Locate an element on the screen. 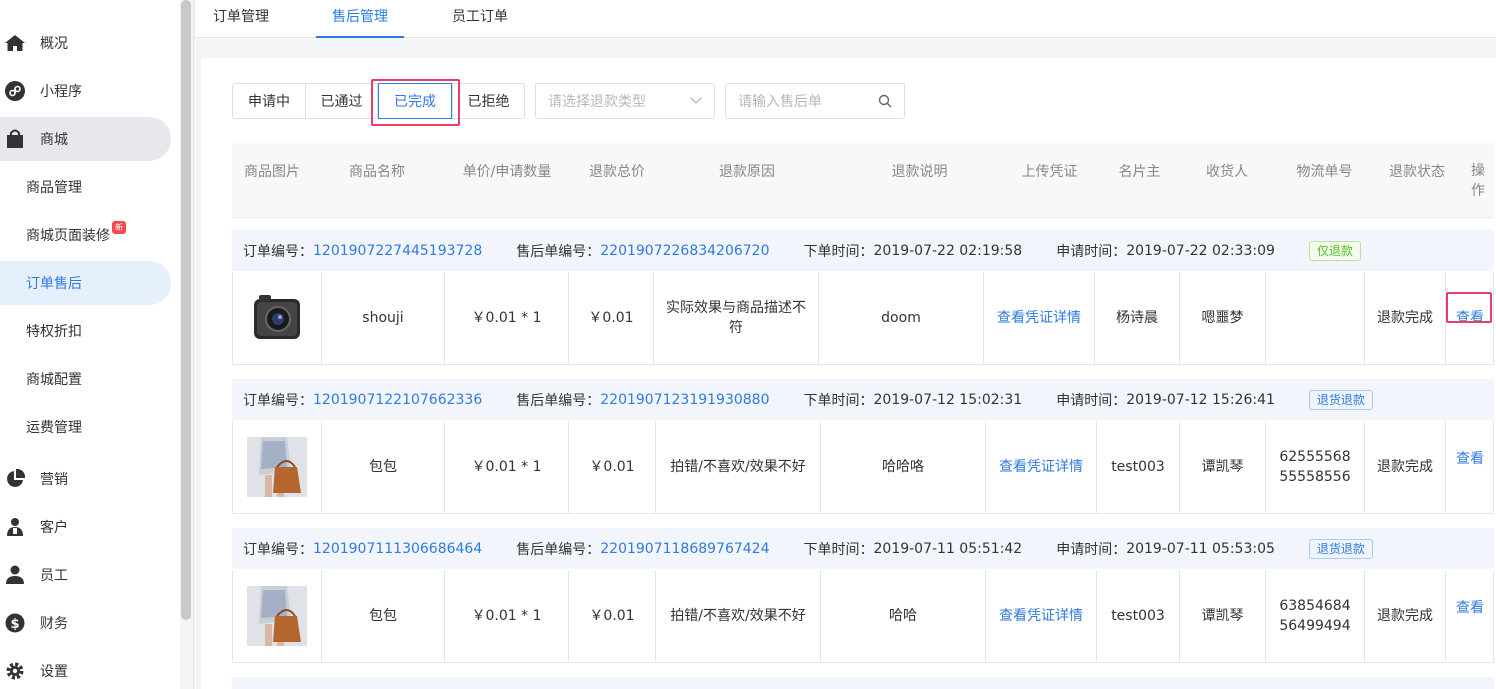  apply-time: 2019-07-22 02:33:09 is located at coordinates (1200, 250).